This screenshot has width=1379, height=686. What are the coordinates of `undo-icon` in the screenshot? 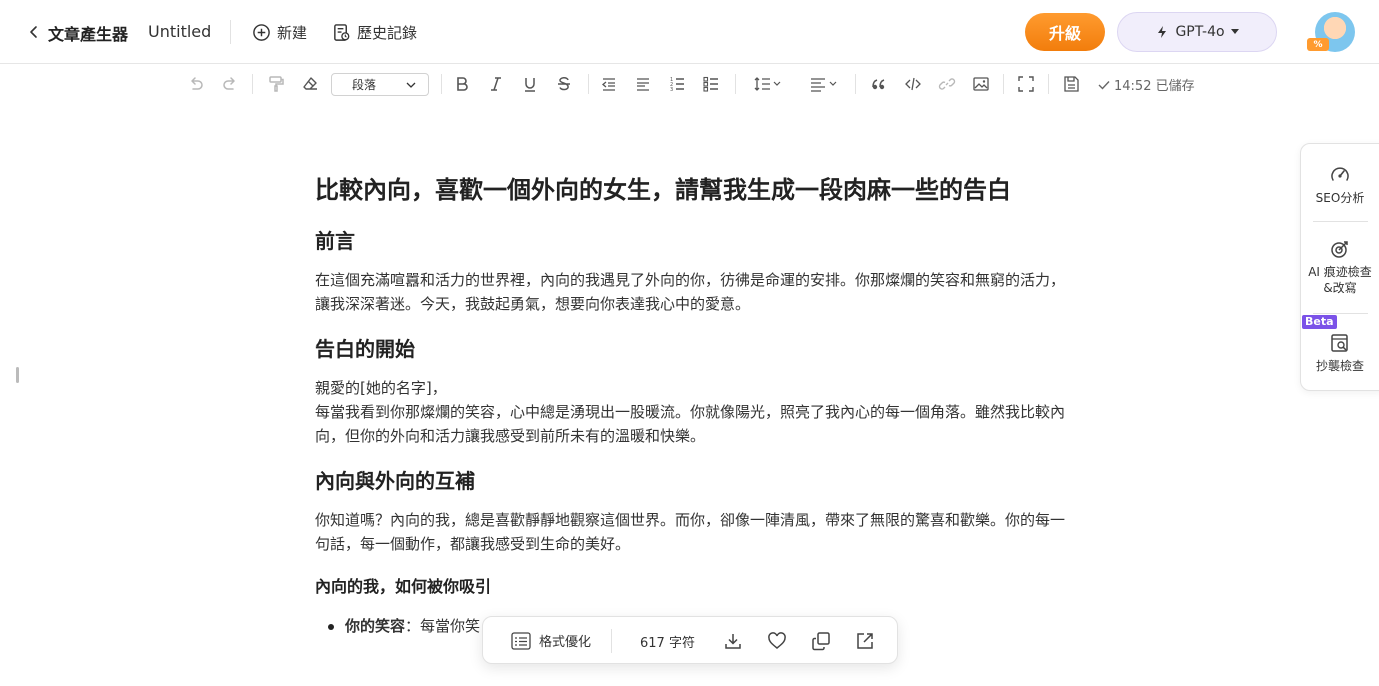 It's located at (196, 84).